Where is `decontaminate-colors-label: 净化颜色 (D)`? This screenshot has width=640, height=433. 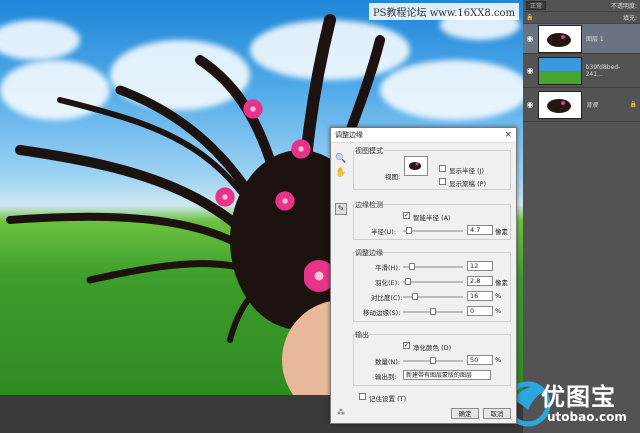
decontaminate-colors-label: 净化颜色 (D) is located at coordinates (432, 348).